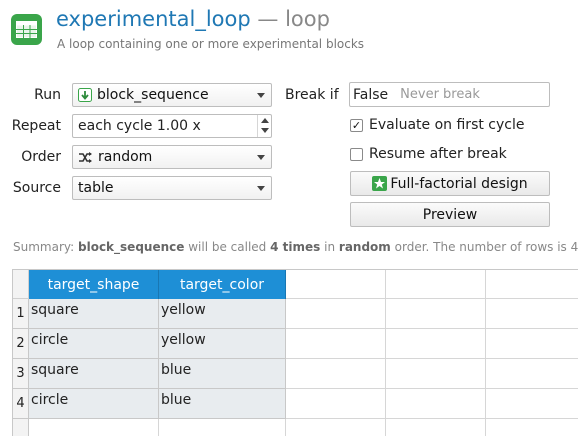 This screenshot has width=578, height=436. I want to click on checkbox-unchecked-icon, so click(356, 154).